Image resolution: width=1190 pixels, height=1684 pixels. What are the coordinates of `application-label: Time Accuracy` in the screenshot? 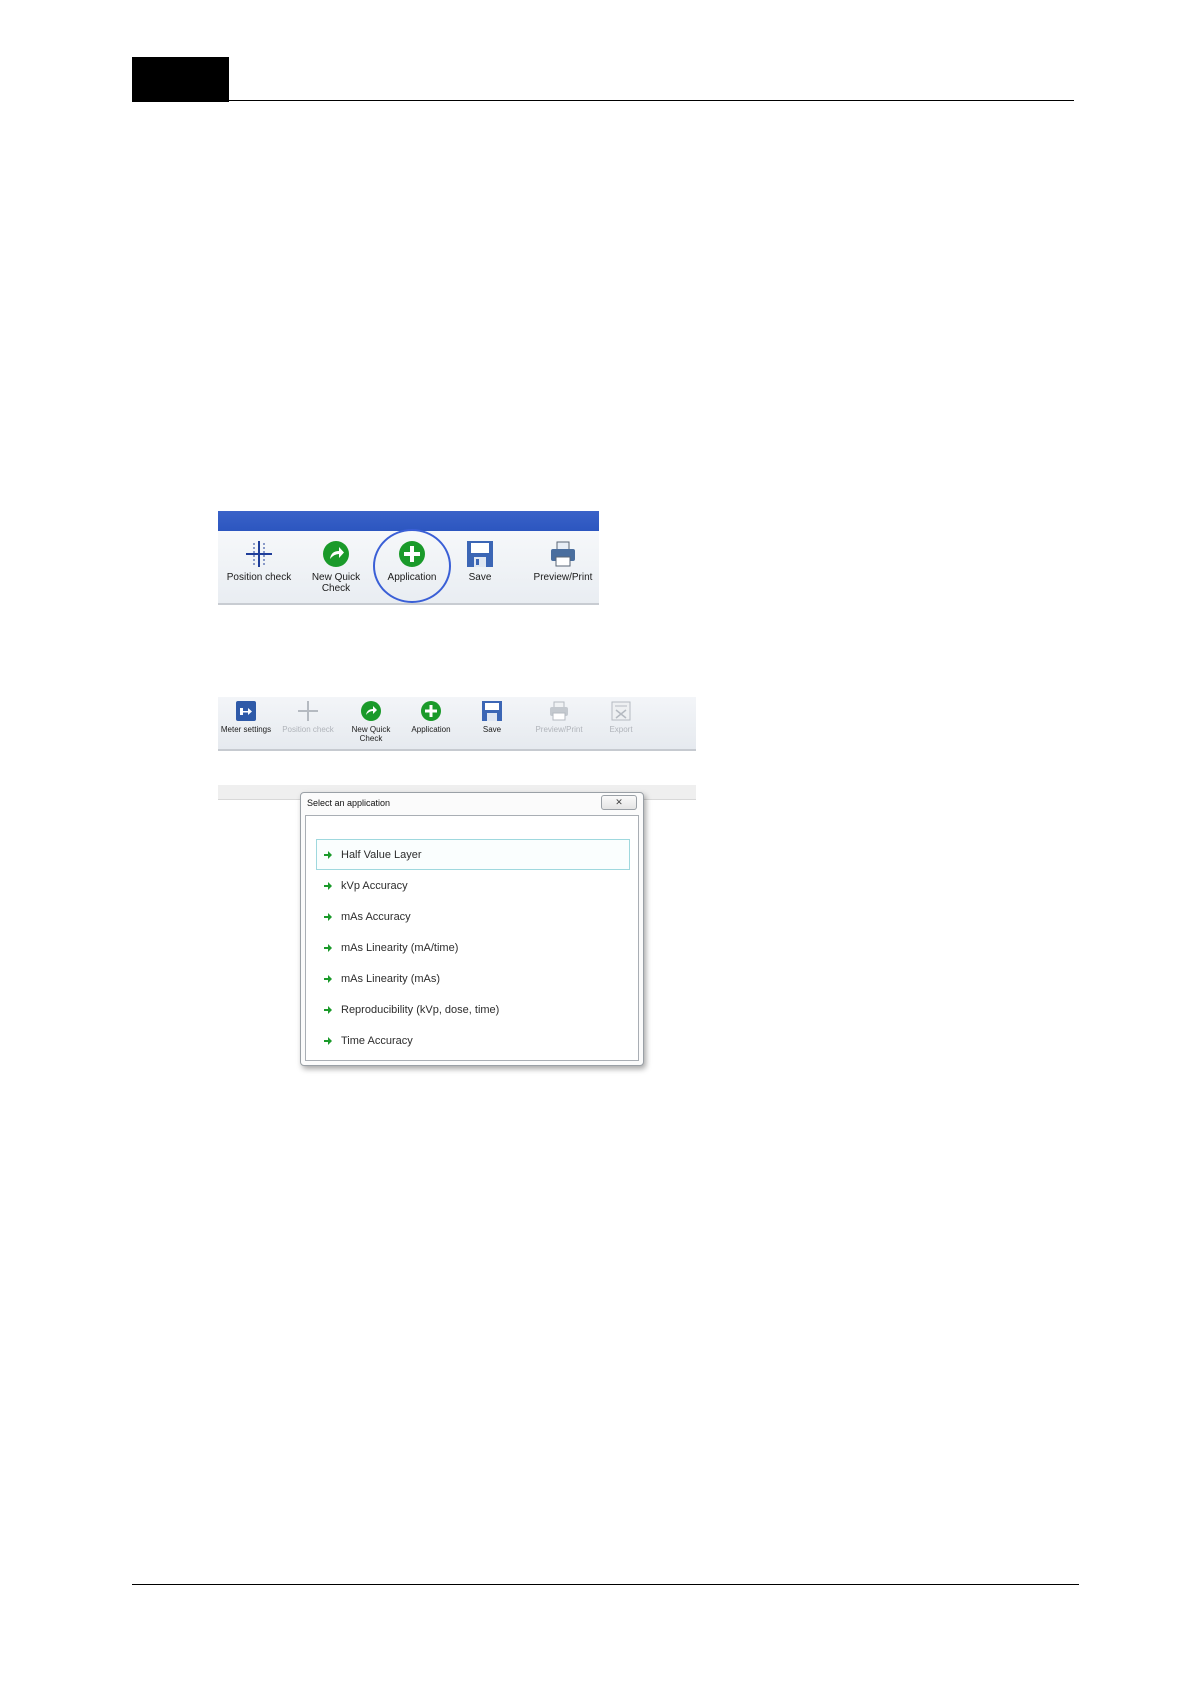 It's located at (377, 1040).